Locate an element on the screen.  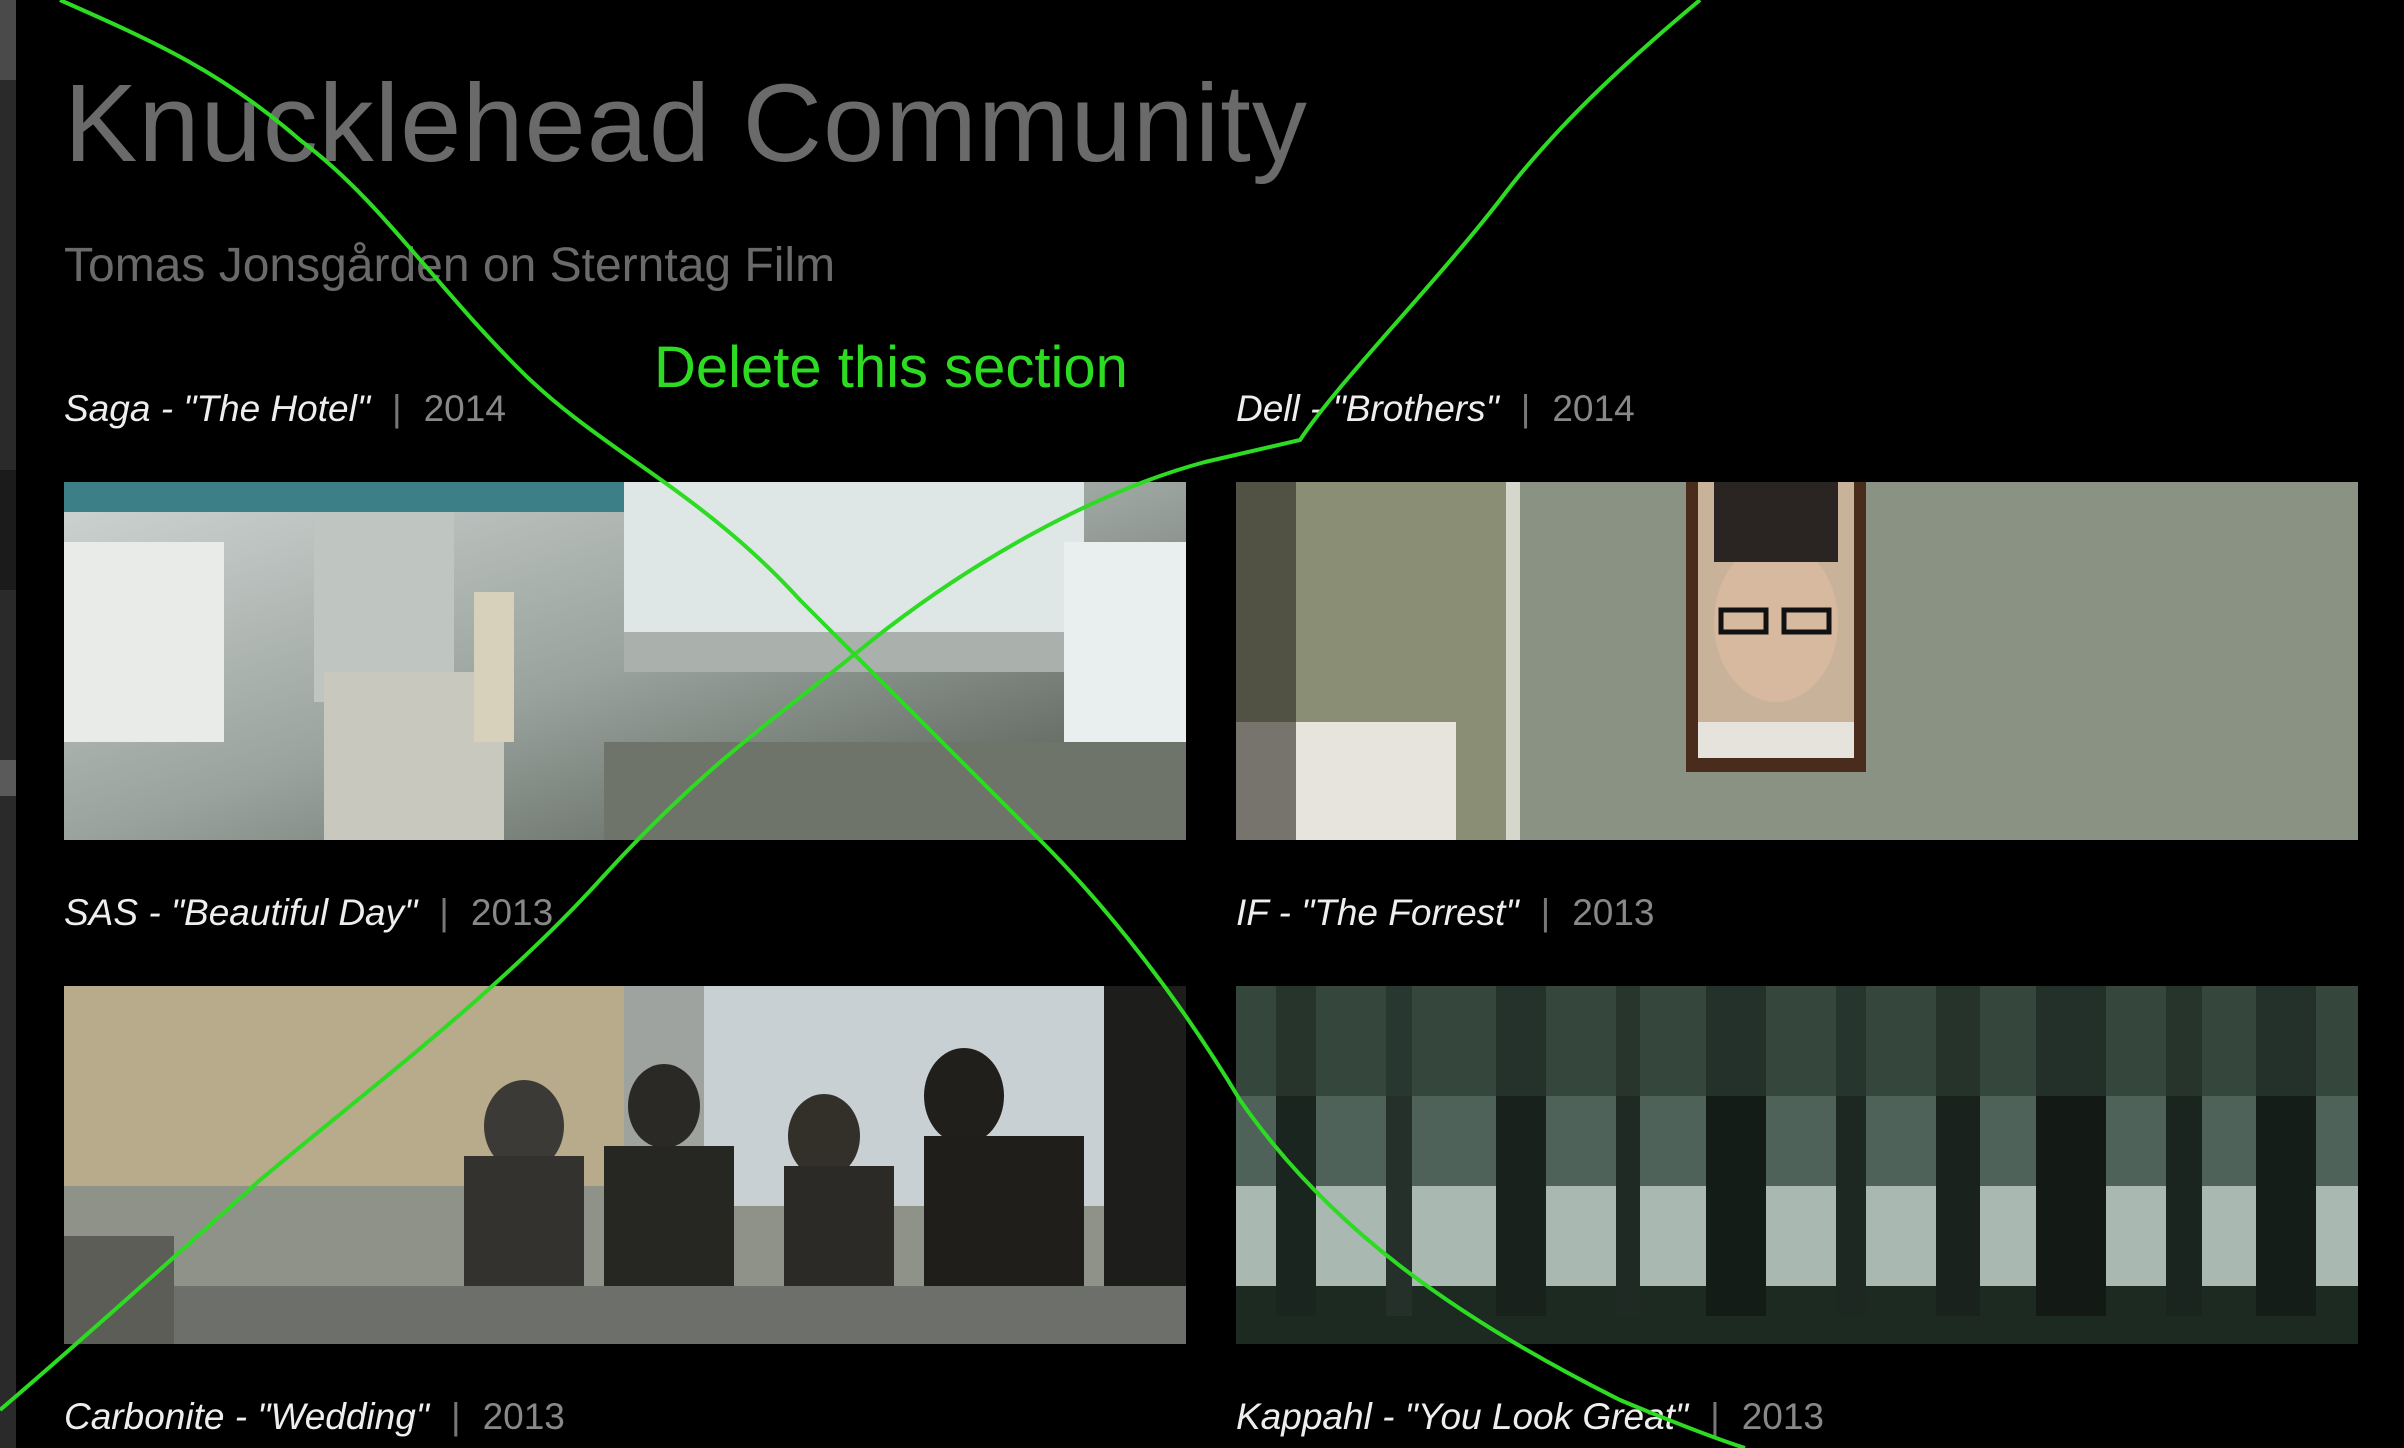
project-caption-carbonite: Carbonite - "Wedding" | 2013 is located at coordinates (314, 1417).